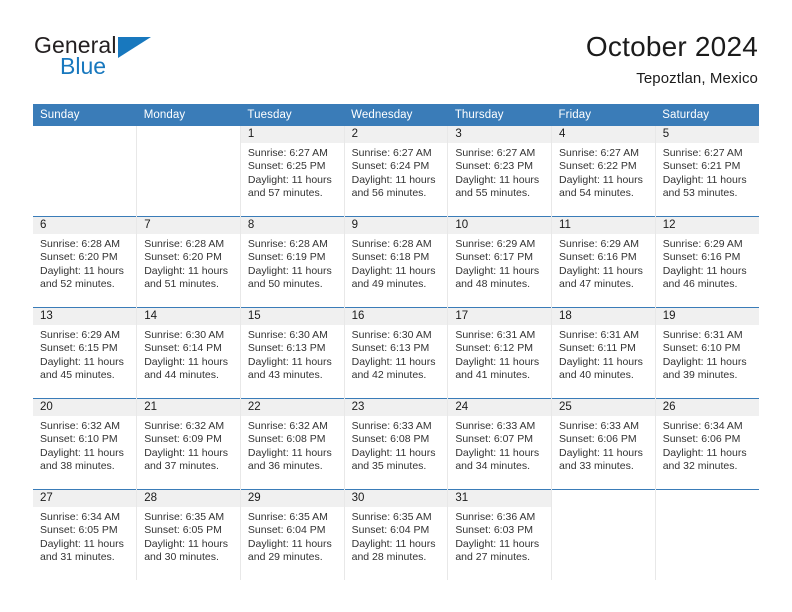 The image size is (792, 612). What do you see at coordinates (390, 439) in the screenshot?
I see `day-detail-line: Sunset: 6:08 PM` at bounding box center [390, 439].